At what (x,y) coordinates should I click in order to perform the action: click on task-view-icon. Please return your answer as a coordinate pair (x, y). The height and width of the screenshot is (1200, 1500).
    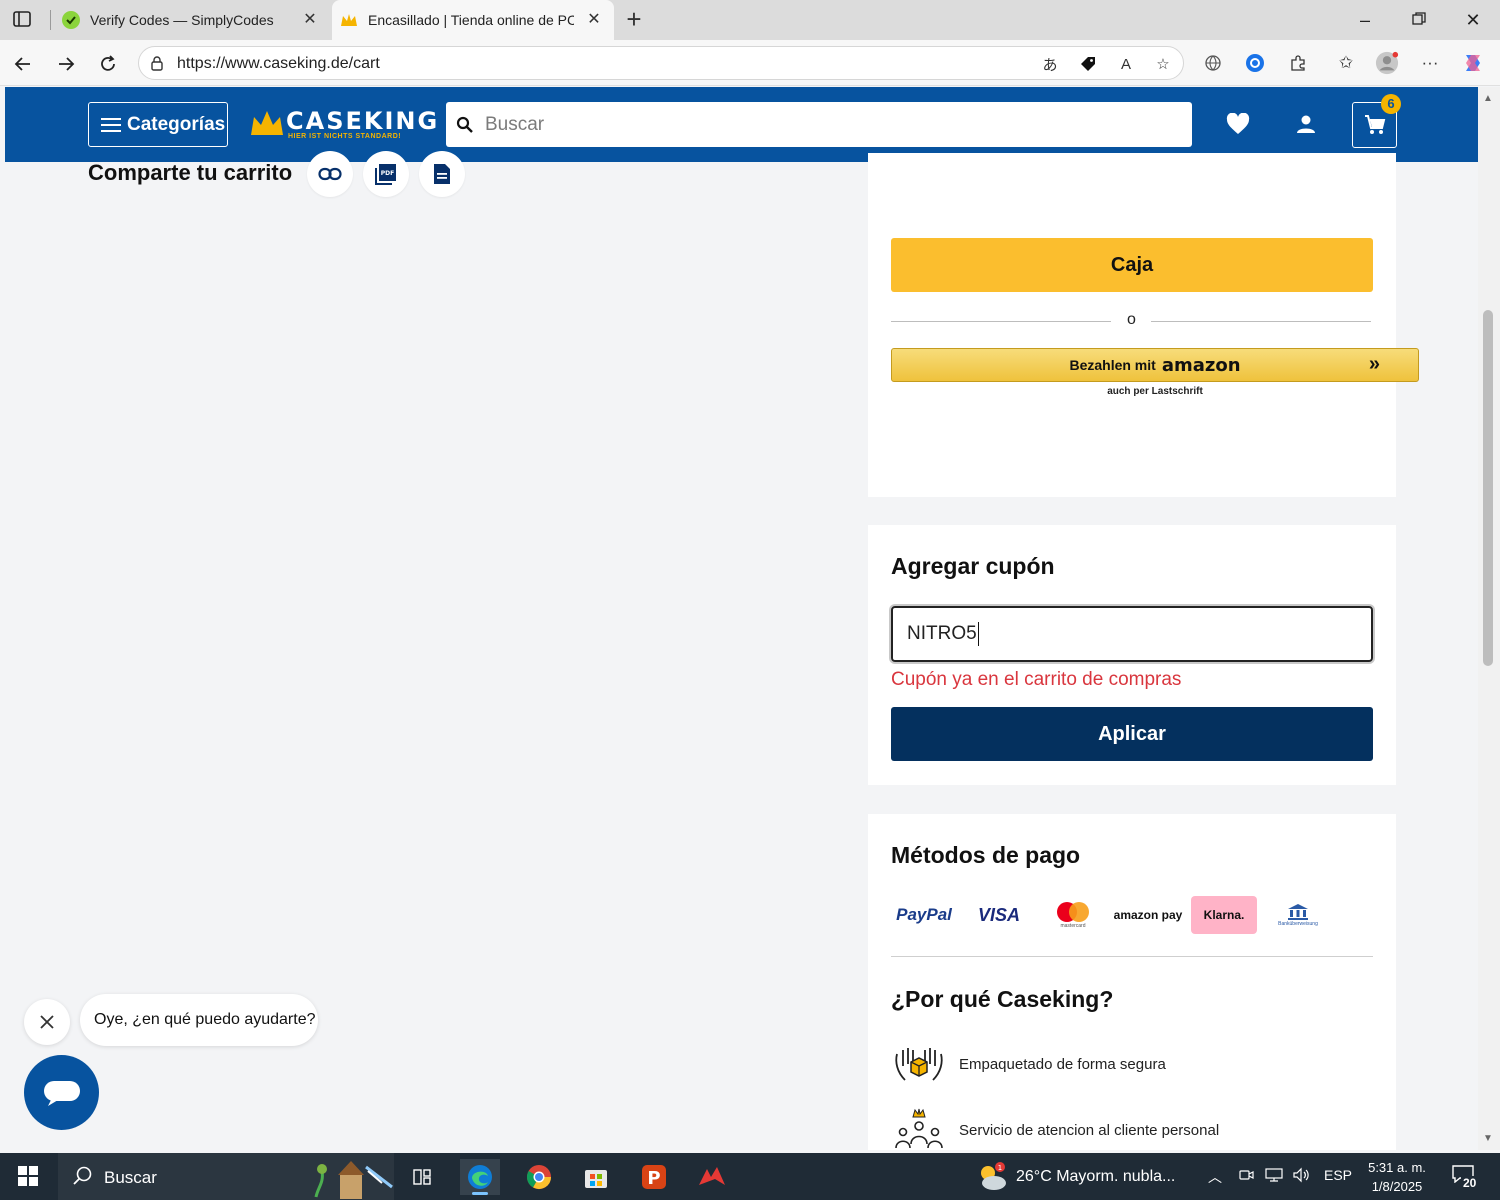
    Looking at the image, I should click on (422, 1177).